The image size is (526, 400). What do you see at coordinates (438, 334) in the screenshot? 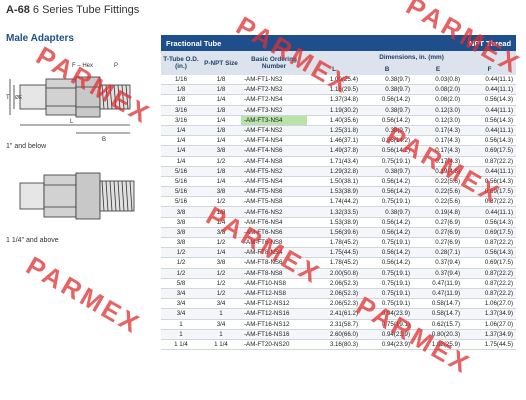
I see `cell-e: 0.80(20.3)` at bounding box center [438, 334].